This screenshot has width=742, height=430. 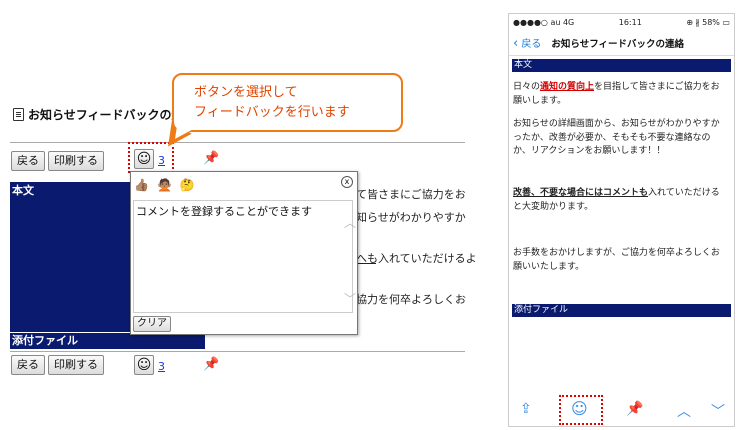 What do you see at coordinates (106, 115) in the screenshot?
I see `page-title-text: お知らせフィードバックの連` at bounding box center [106, 115].